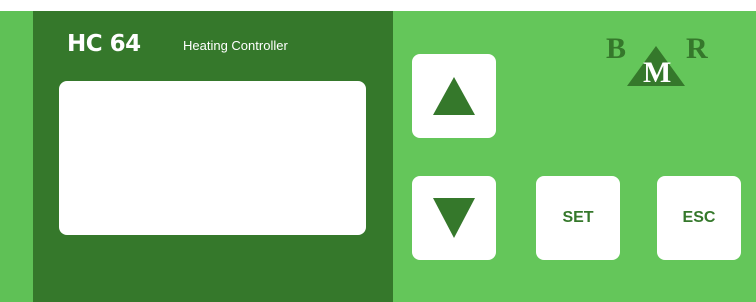 The height and width of the screenshot is (302, 756). I want to click on set-button: SET, so click(578, 218).